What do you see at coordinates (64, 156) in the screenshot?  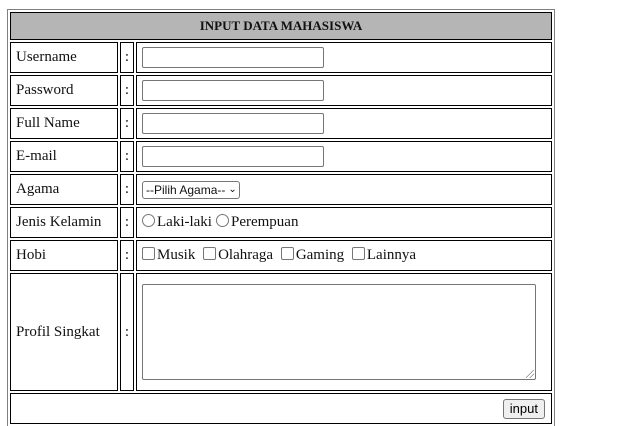 I see `email-label: E-mail` at bounding box center [64, 156].